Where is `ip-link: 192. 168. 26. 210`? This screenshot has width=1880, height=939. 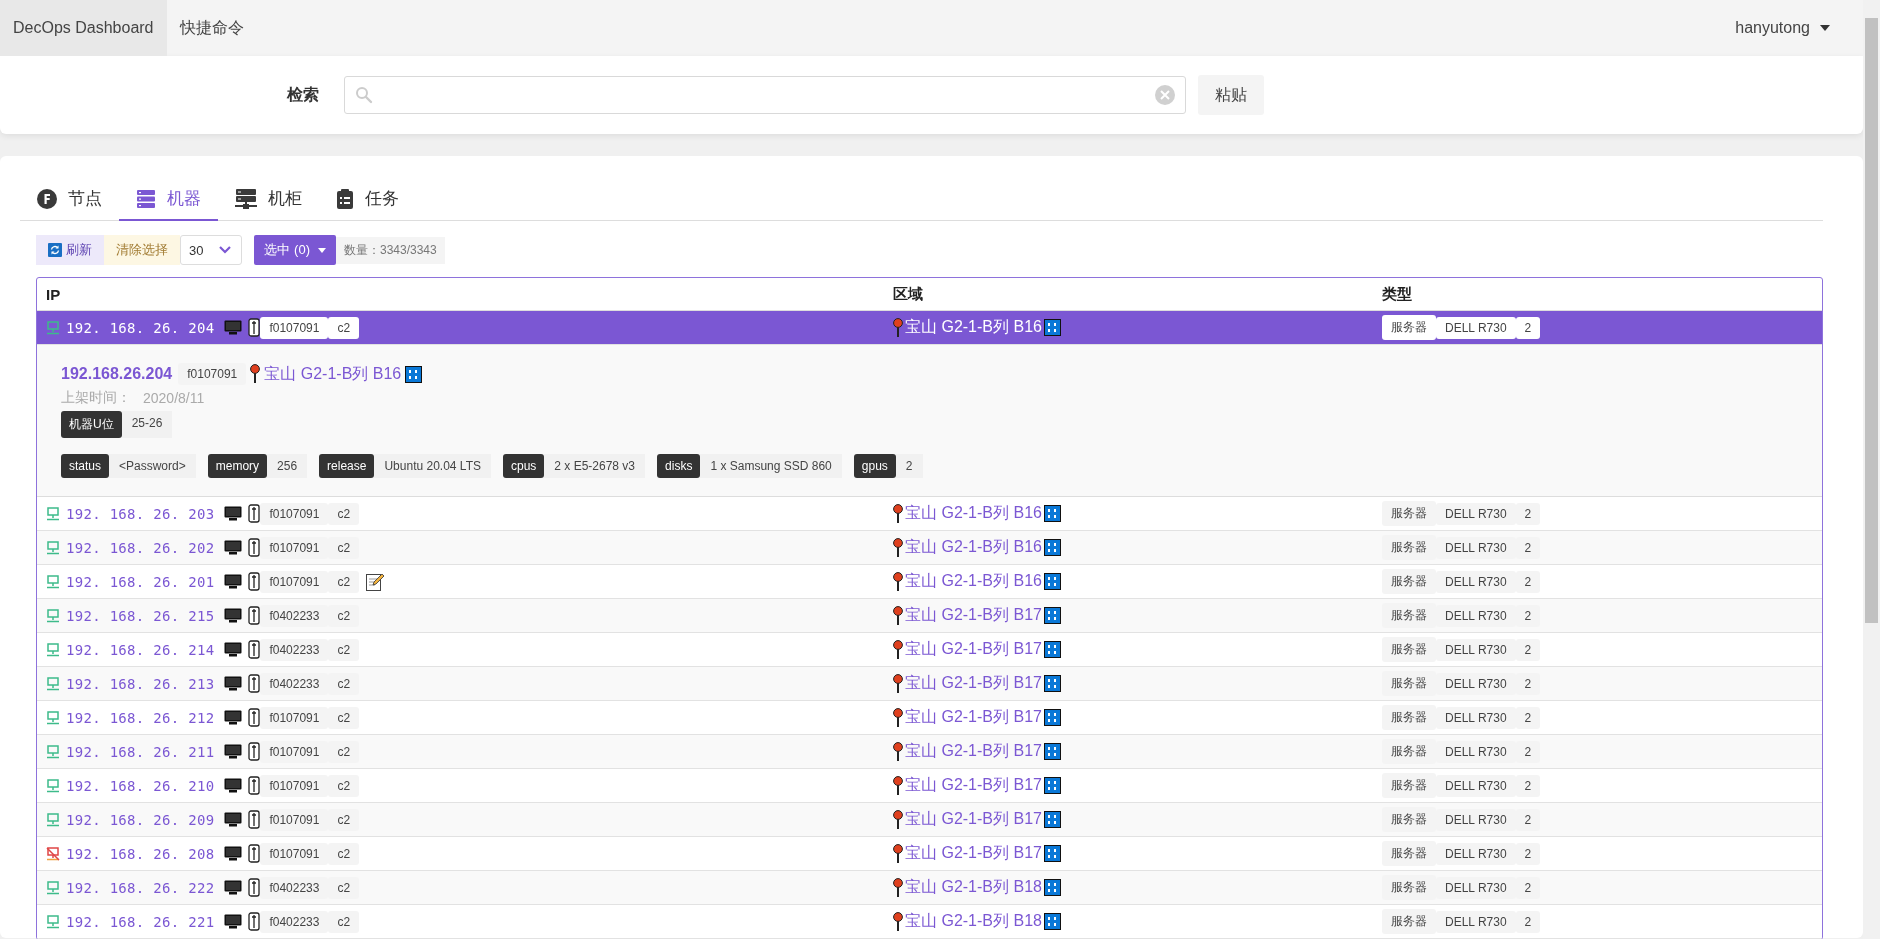
ip-link: 192. 168. 26. 210 is located at coordinates (140, 785).